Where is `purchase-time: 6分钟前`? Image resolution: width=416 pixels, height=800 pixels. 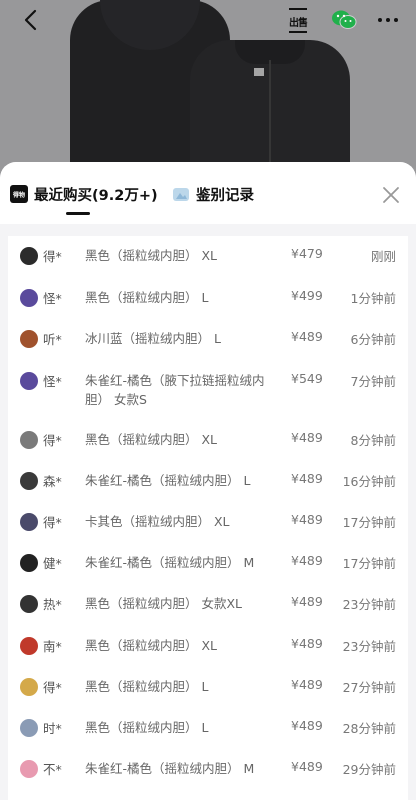 purchase-time: 6分钟前 is located at coordinates (373, 339).